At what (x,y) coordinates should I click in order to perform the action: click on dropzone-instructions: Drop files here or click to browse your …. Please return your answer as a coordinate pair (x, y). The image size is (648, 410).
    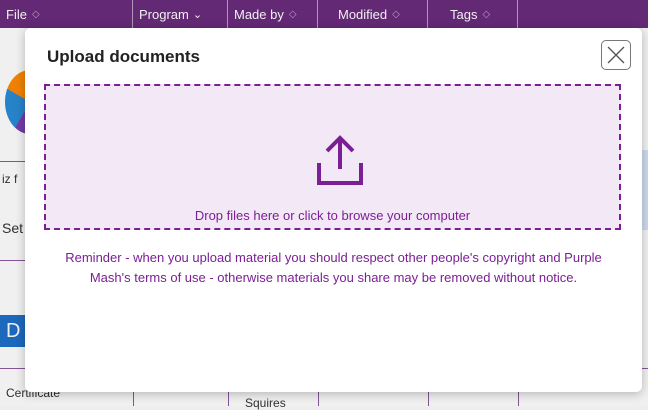
    Looking at the image, I should click on (332, 215).